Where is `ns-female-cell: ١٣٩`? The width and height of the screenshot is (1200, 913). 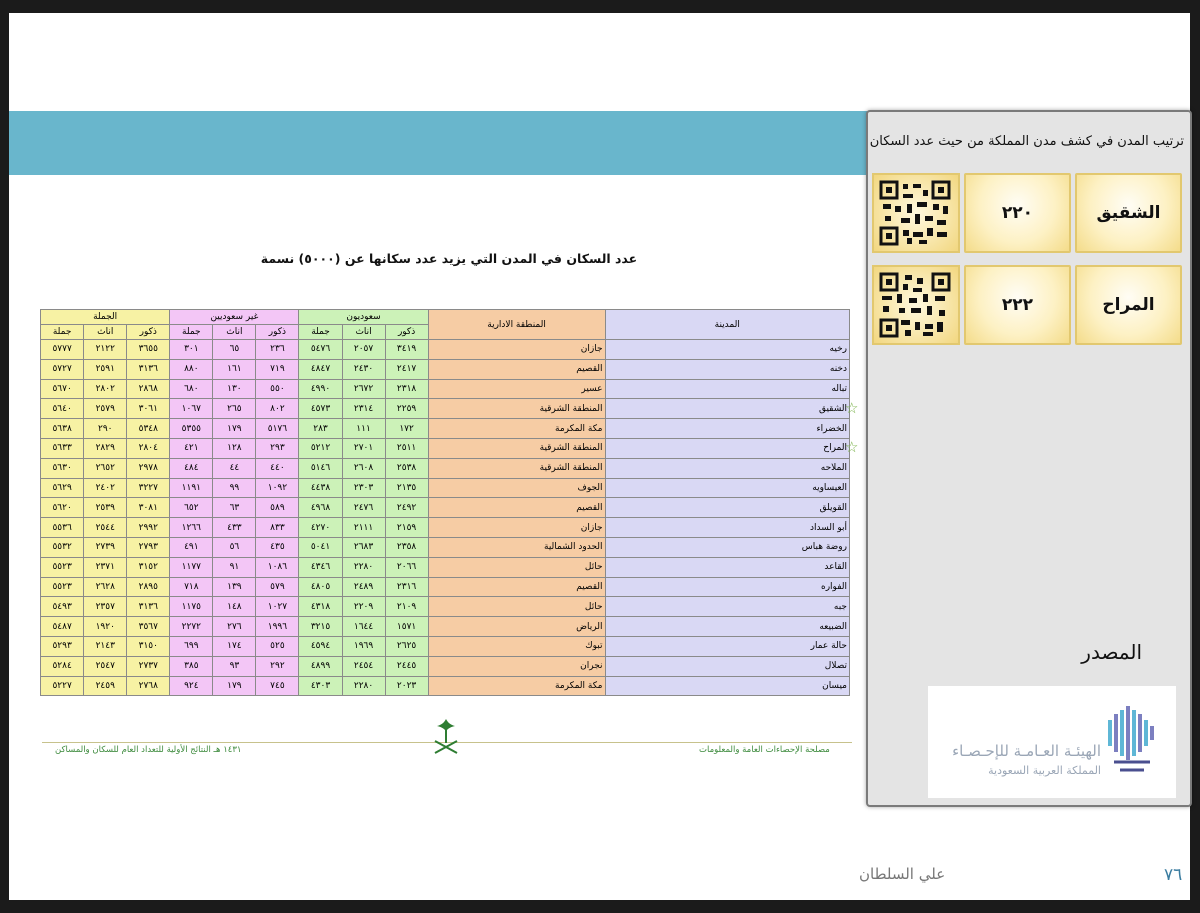 ns-female-cell: ١٣٩ is located at coordinates (234, 587).